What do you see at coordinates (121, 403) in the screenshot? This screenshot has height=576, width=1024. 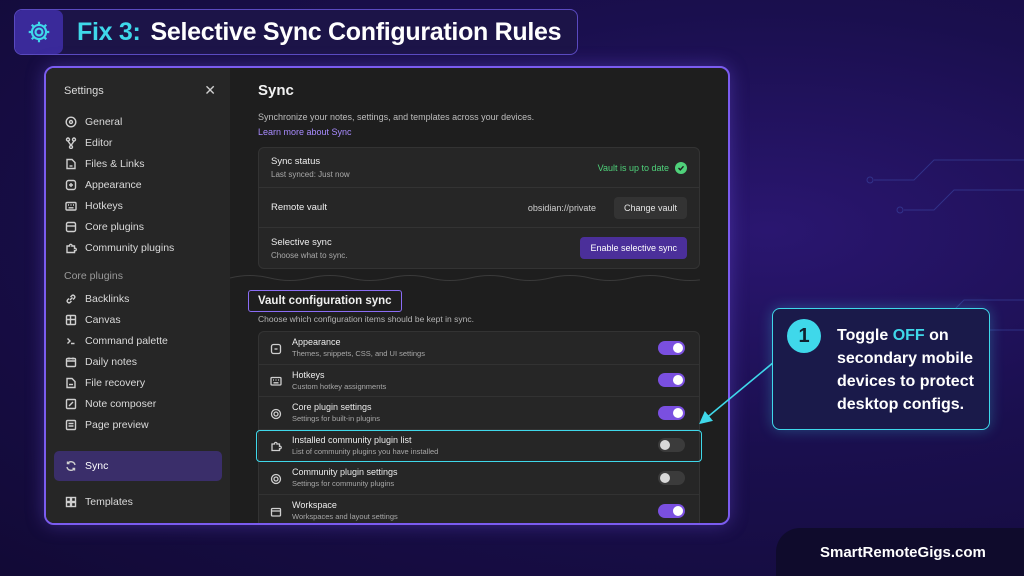 I see `sidebar-item-label: Note composer` at bounding box center [121, 403].